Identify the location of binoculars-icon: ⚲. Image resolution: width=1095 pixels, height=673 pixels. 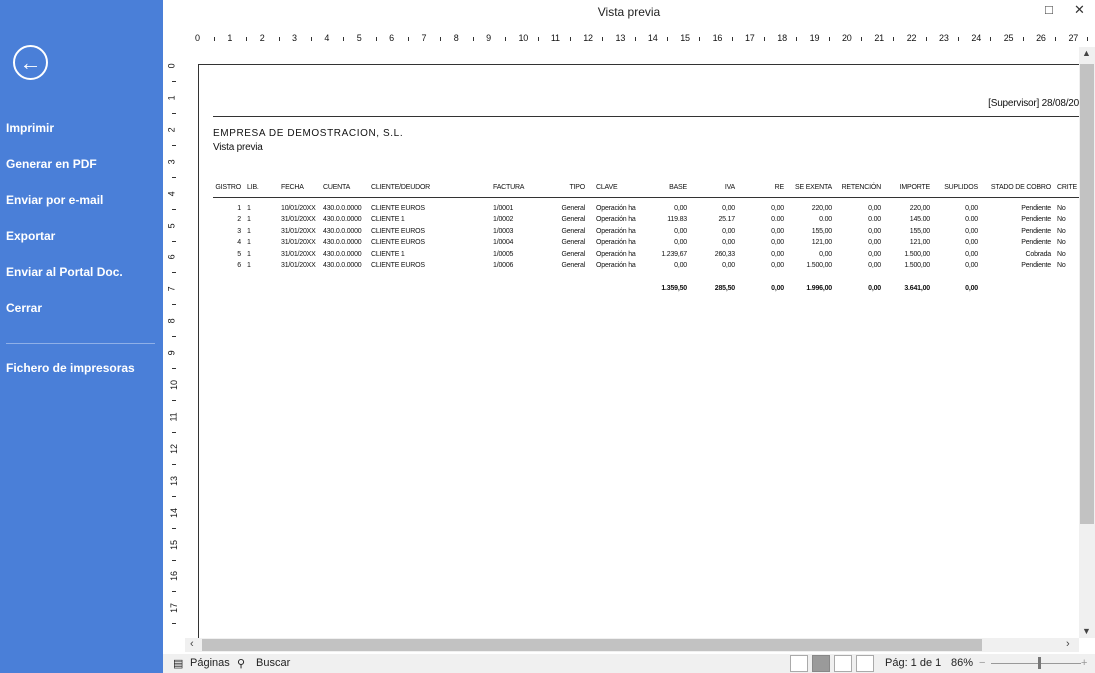
(241, 663).